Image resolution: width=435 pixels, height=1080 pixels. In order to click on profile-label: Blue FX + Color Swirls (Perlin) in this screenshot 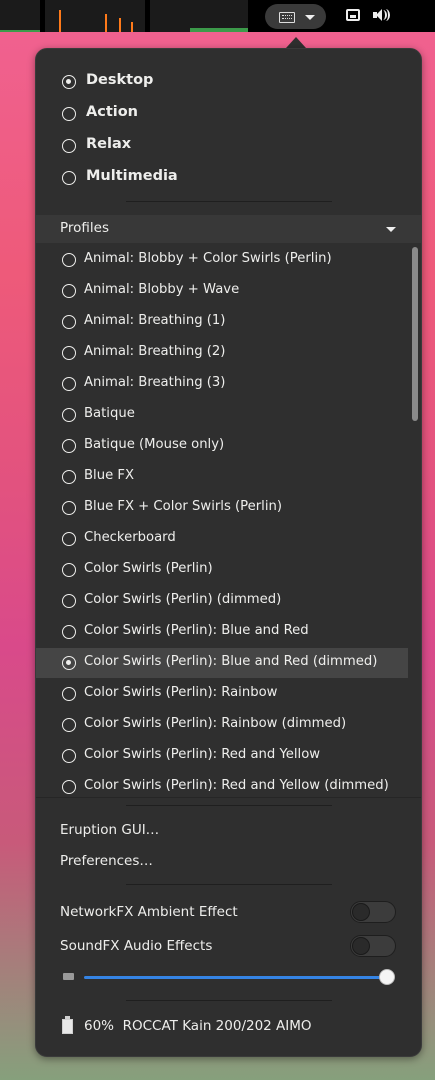, I will do `click(183, 506)`.